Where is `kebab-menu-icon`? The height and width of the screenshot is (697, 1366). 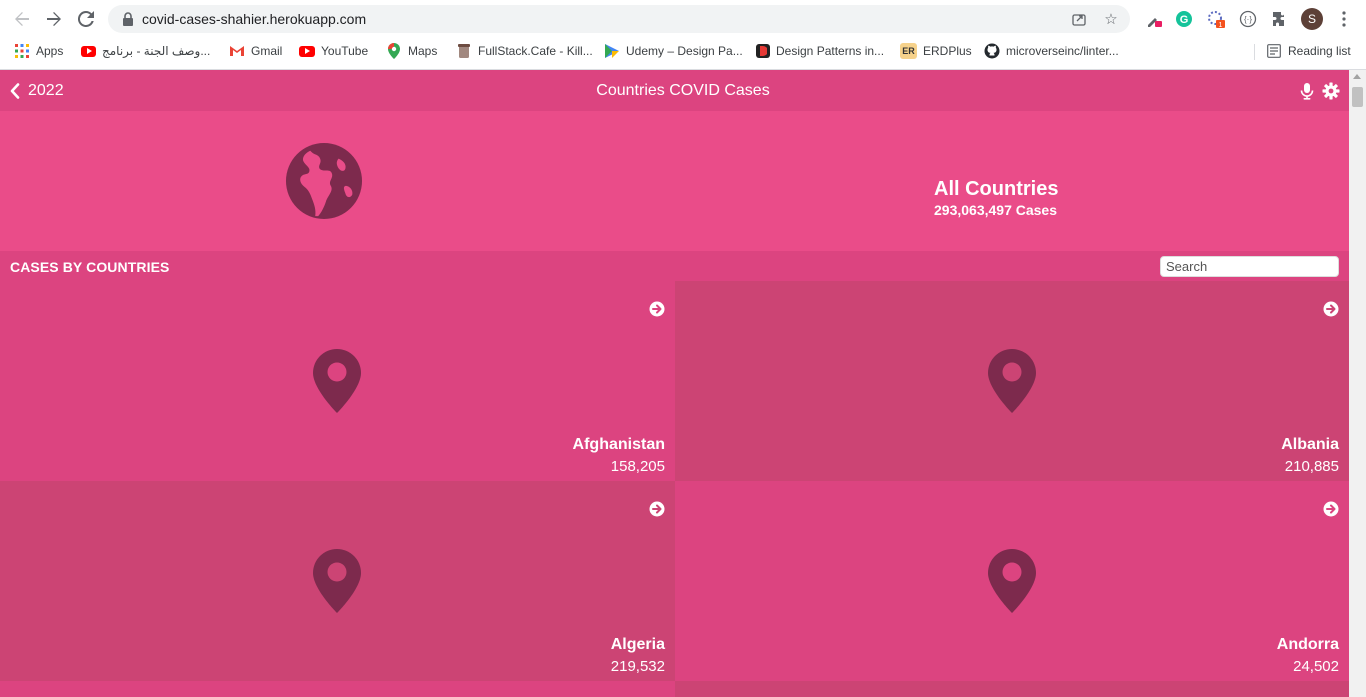 kebab-menu-icon is located at coordinates (1344, 19).